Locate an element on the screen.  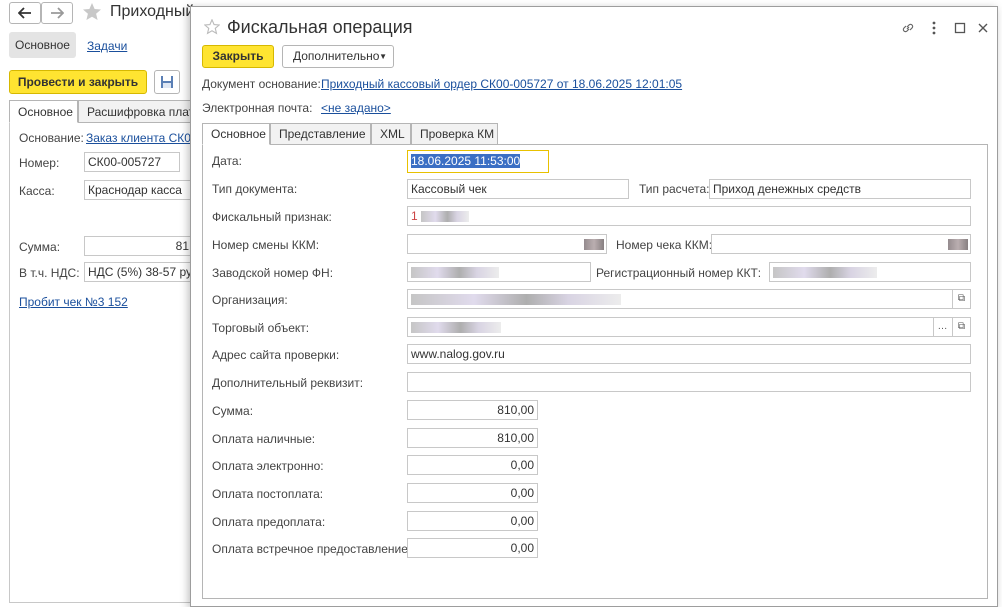
store-field: … ⧉ is located at coordinates (689, 327).